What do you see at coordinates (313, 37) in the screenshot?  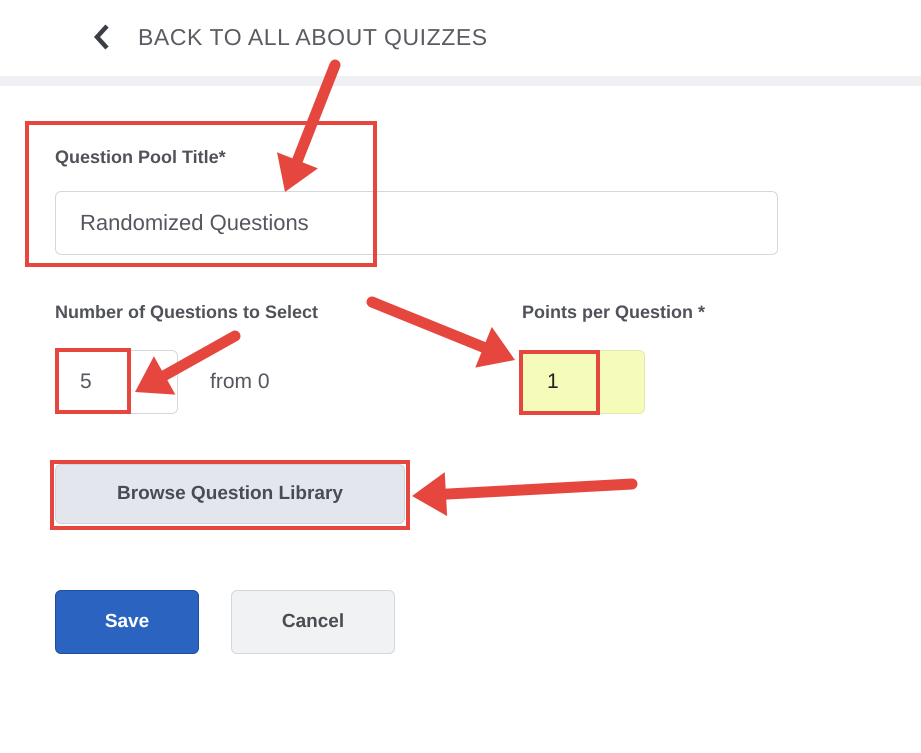 I see `back-link: BACK TO ALL ABOUT QUIZZES` at bounding box center [313, 37].